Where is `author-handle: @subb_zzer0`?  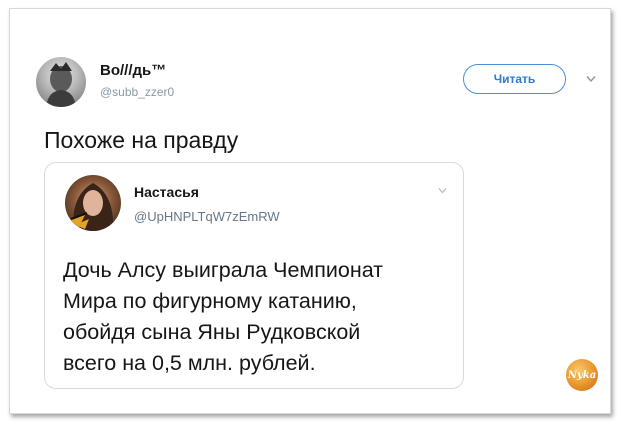
author-handle: @subb_zzer0 is located at coordinates (137, 92).